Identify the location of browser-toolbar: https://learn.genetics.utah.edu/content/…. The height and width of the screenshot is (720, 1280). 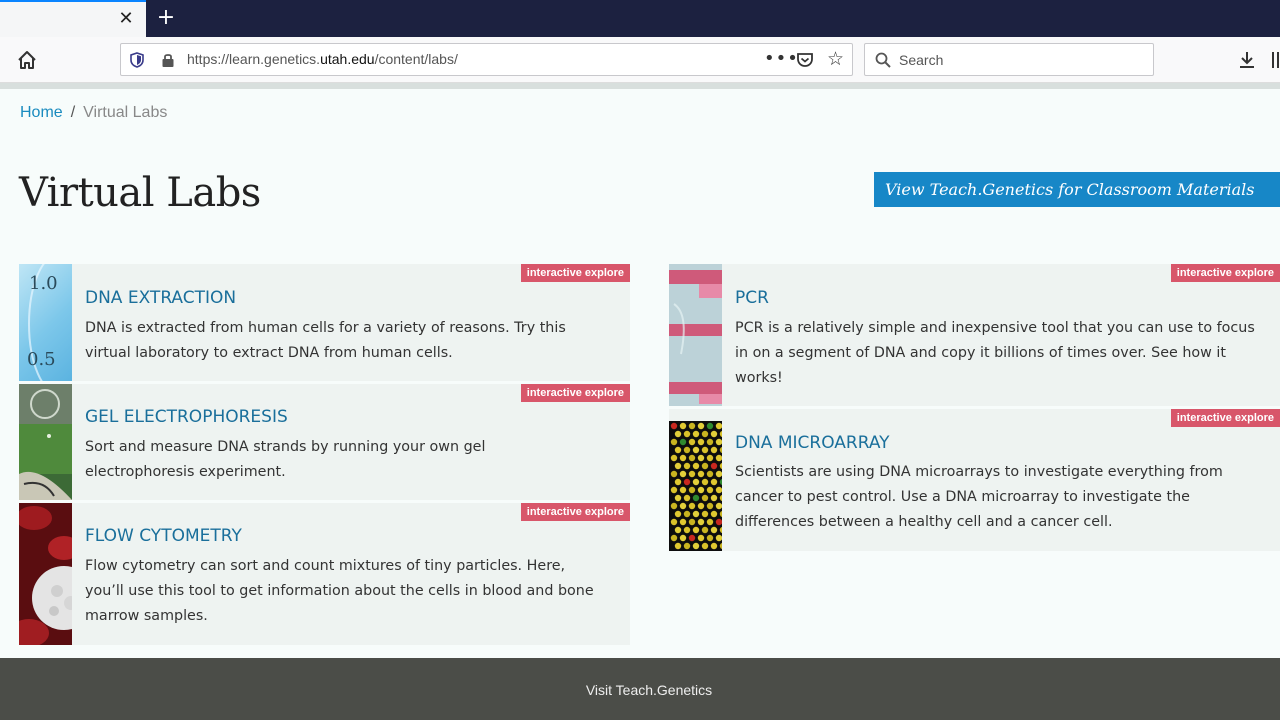
(640, 60).